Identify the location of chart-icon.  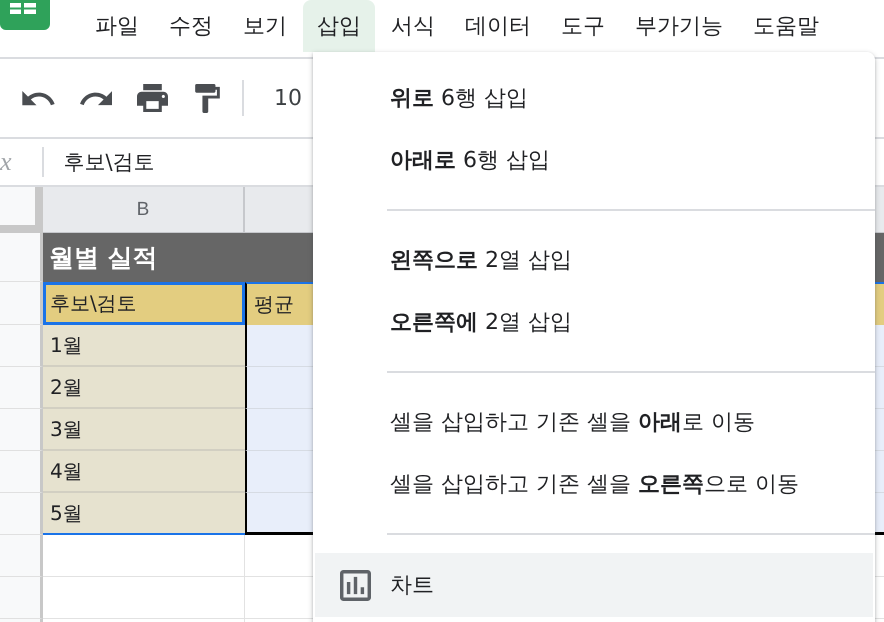
(355, 585).